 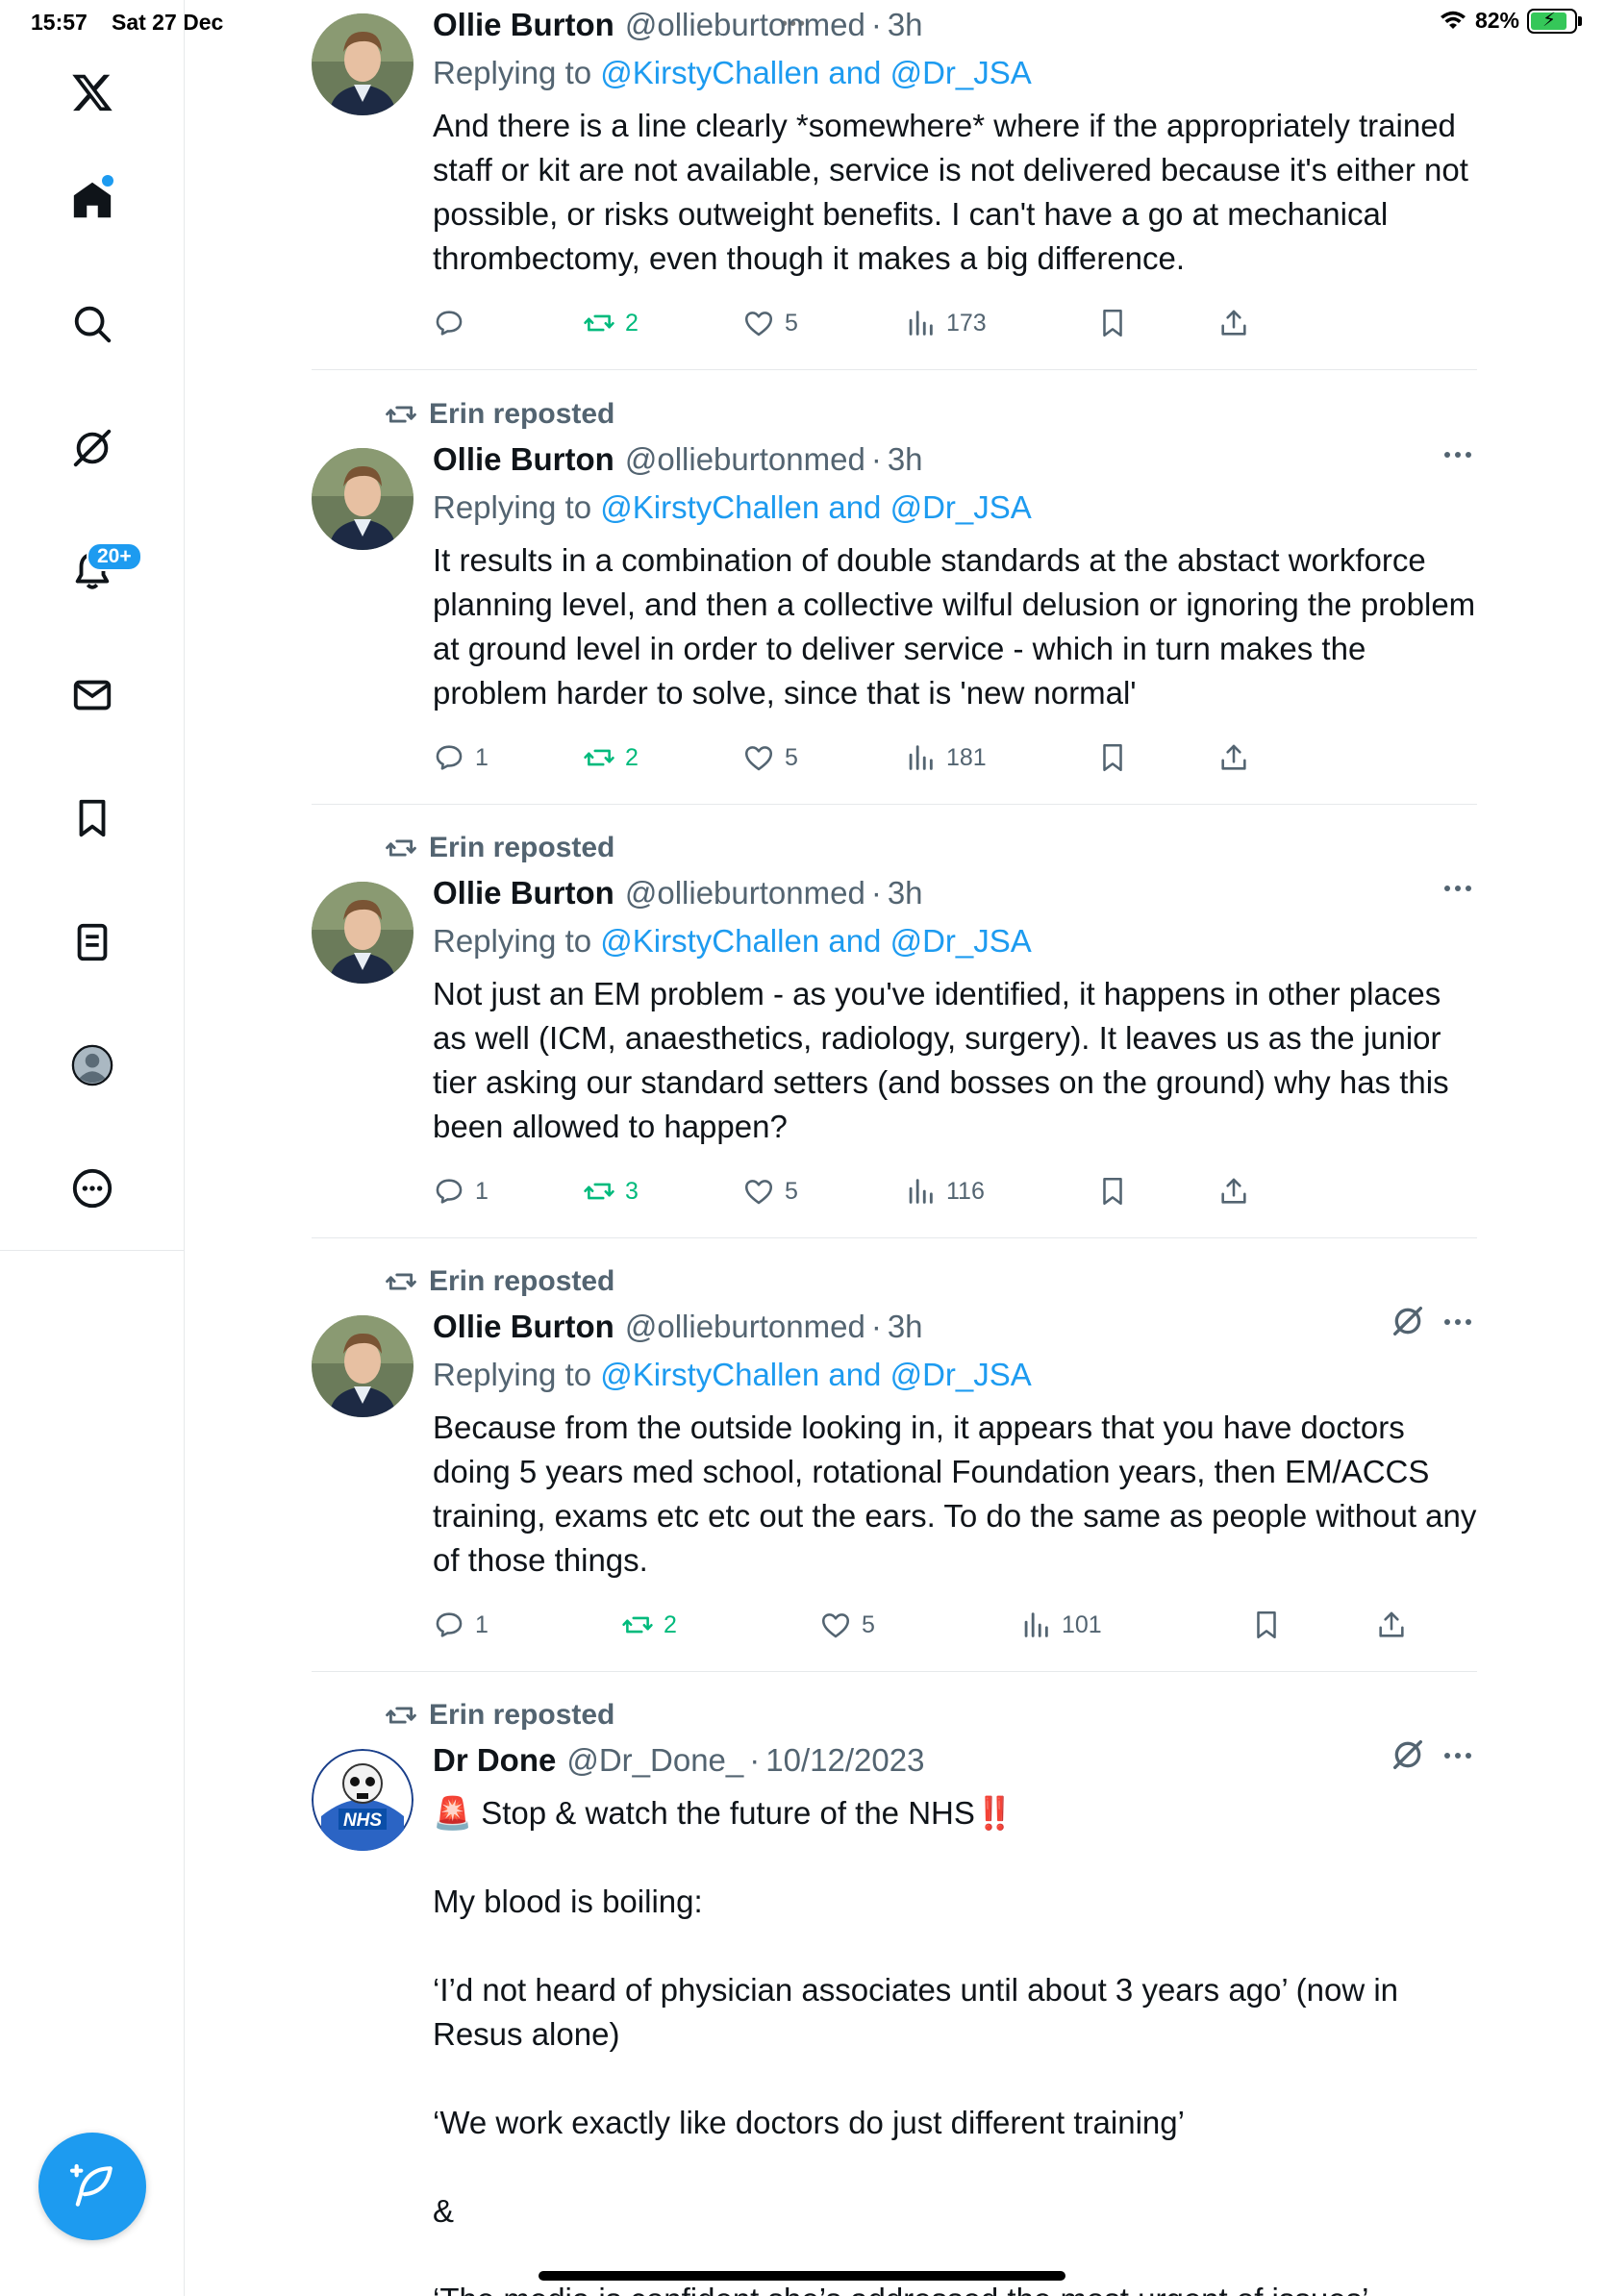 What do you see at coordinates (92, 818) in the screenshot?
I see `bookmarks-icon` at bounding box center [92, 818].